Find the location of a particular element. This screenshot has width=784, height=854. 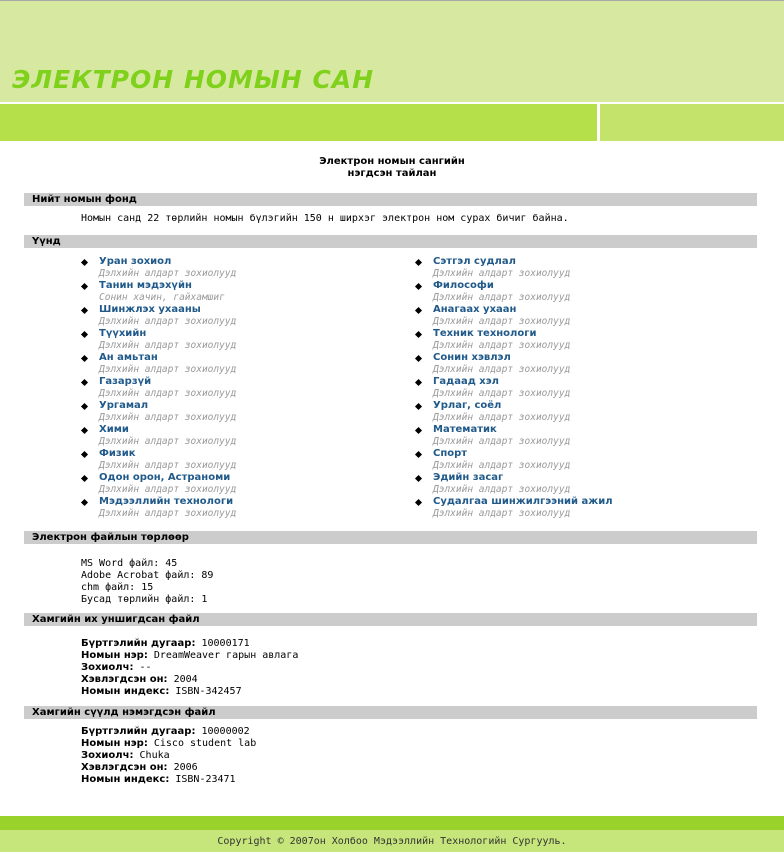

latest-name: Номын нэр: Cisco student lab is located at coordinates (169, 743).